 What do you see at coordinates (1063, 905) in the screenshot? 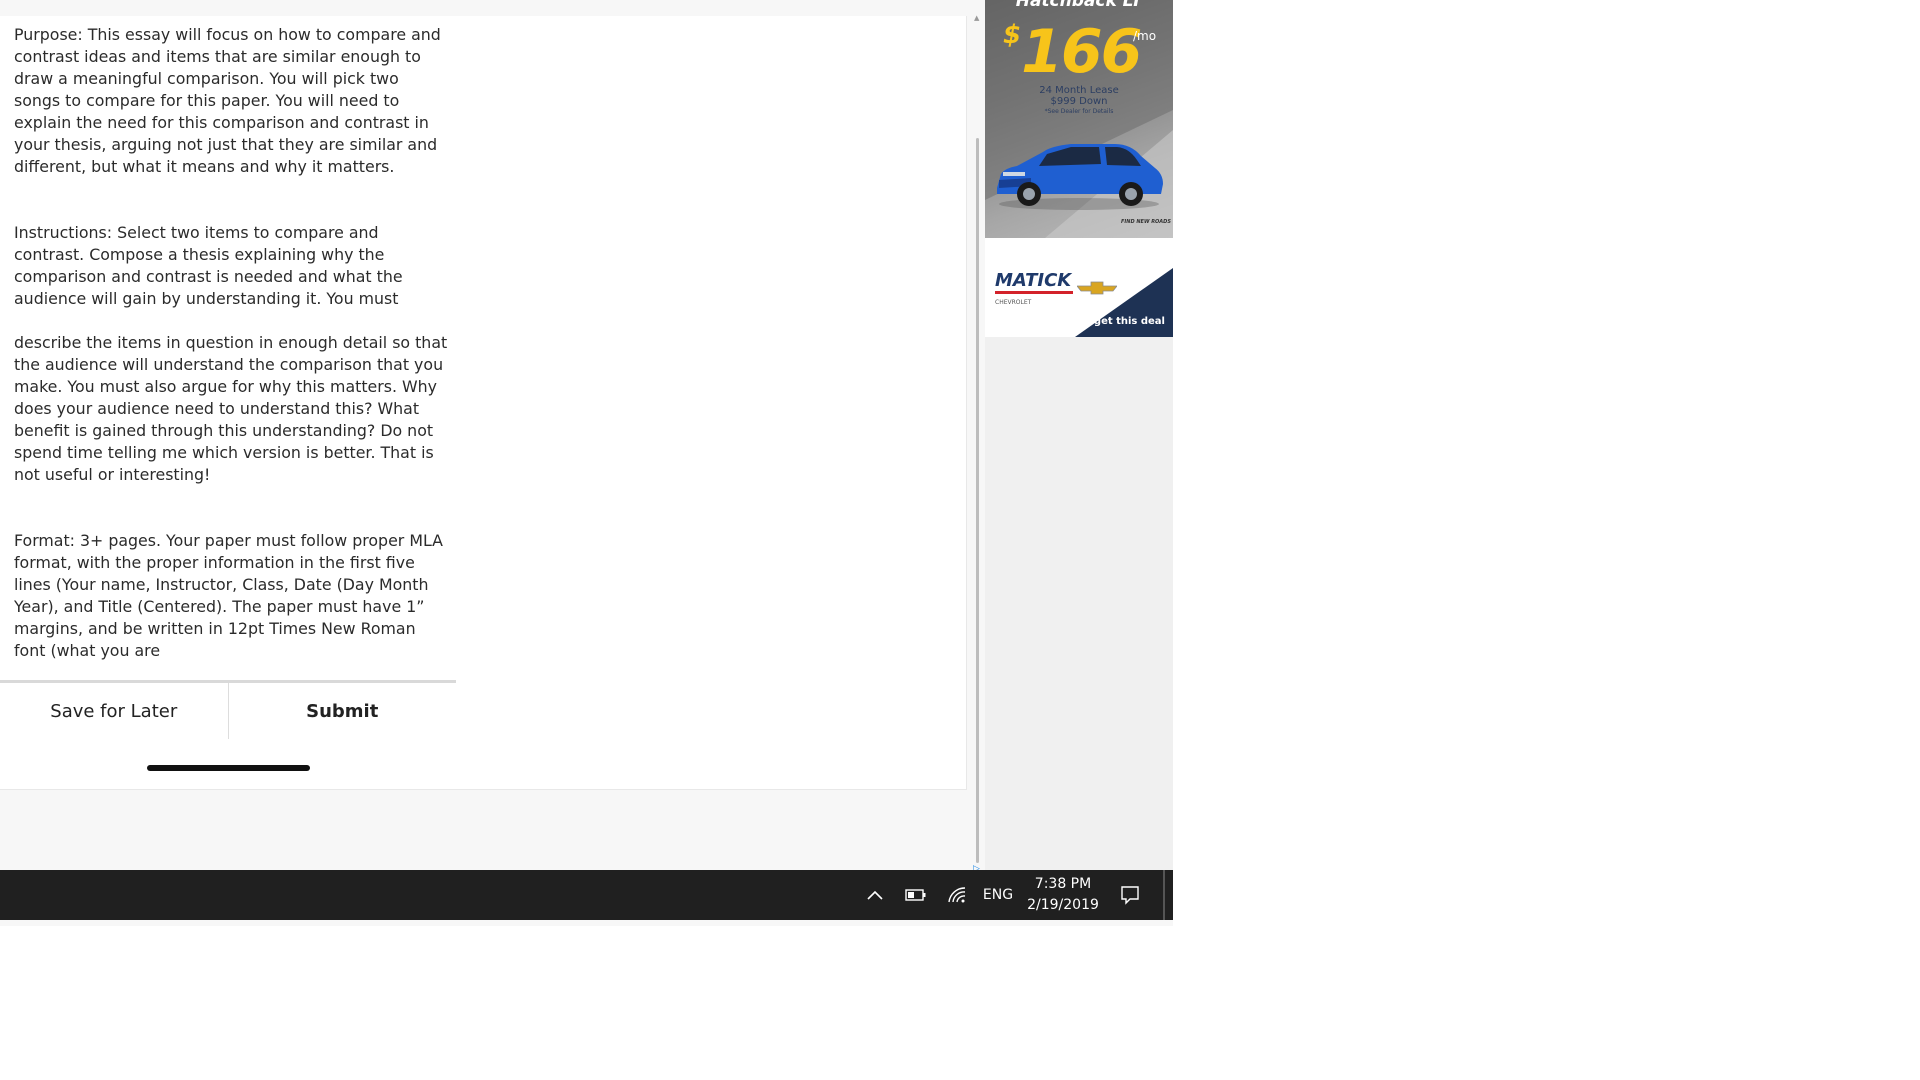
I see `clock-date: 2/19/2019` at bounding box center [1063, 905].